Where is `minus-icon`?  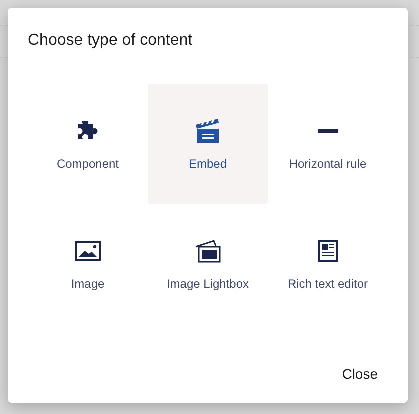 minus-icon is located at coordinates (328, 131).